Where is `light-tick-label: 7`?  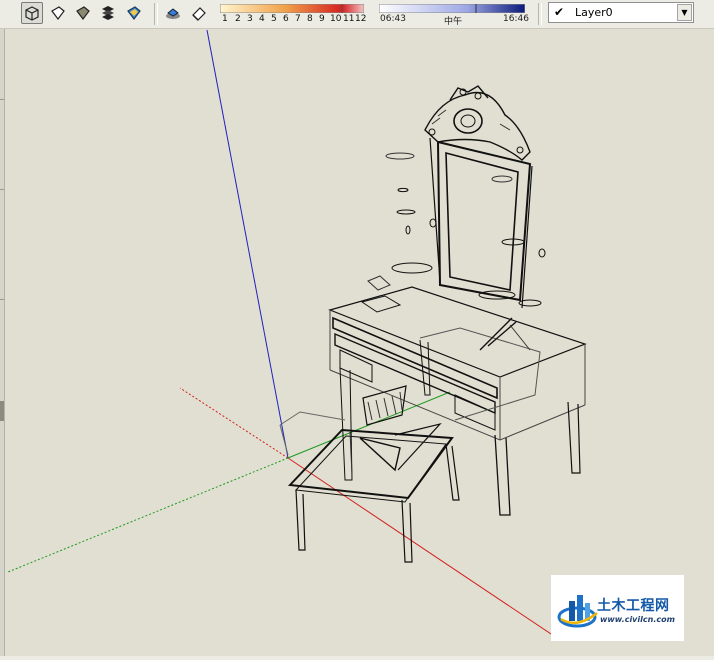
light-tick-label: 7 is located at coordinates (298, 19).